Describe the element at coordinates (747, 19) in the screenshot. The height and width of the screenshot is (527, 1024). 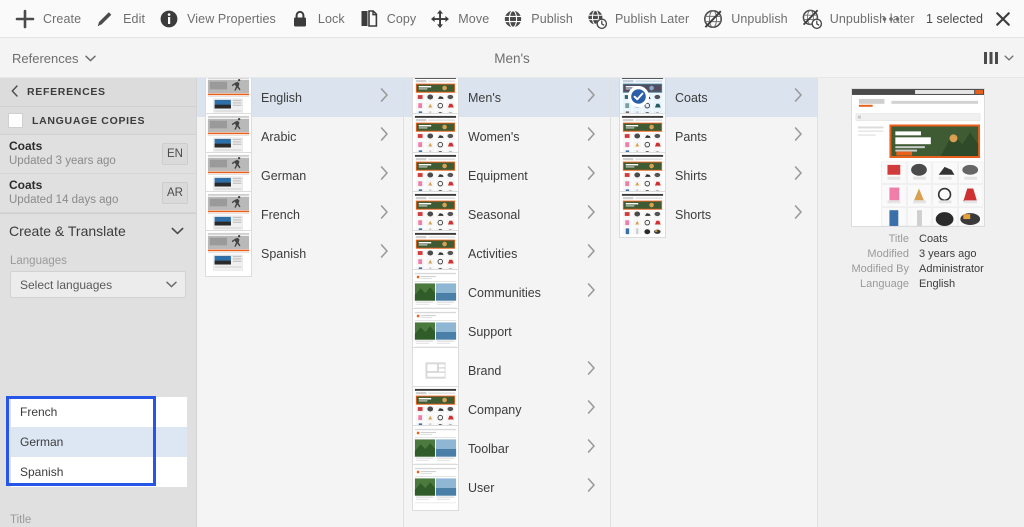
I see `toolbar-unpublish-button: Unpublish` at that location.